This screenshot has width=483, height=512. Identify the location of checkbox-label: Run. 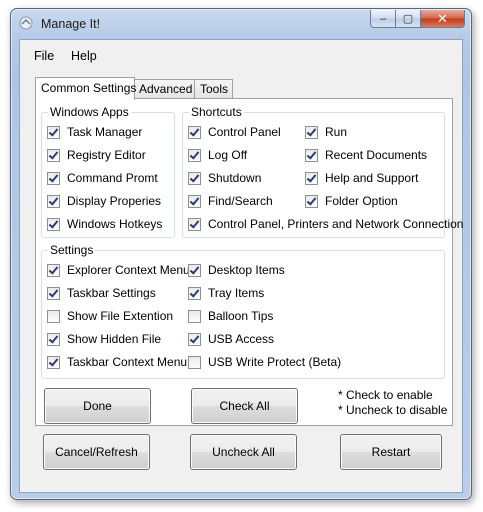
(336, 132).